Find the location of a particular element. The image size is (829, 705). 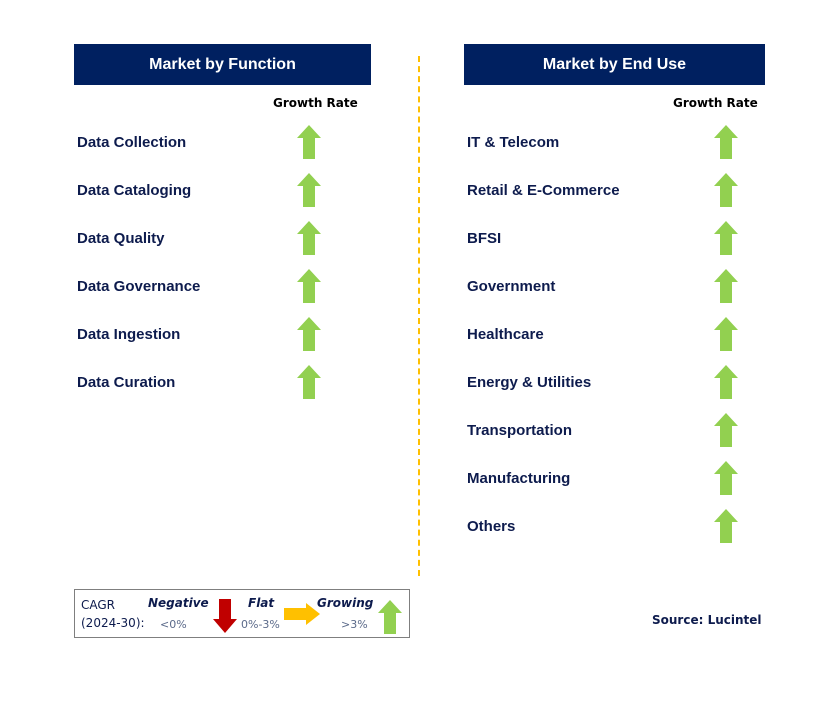

row-label: Energy & Utilities is located at coordinates (529, 382).